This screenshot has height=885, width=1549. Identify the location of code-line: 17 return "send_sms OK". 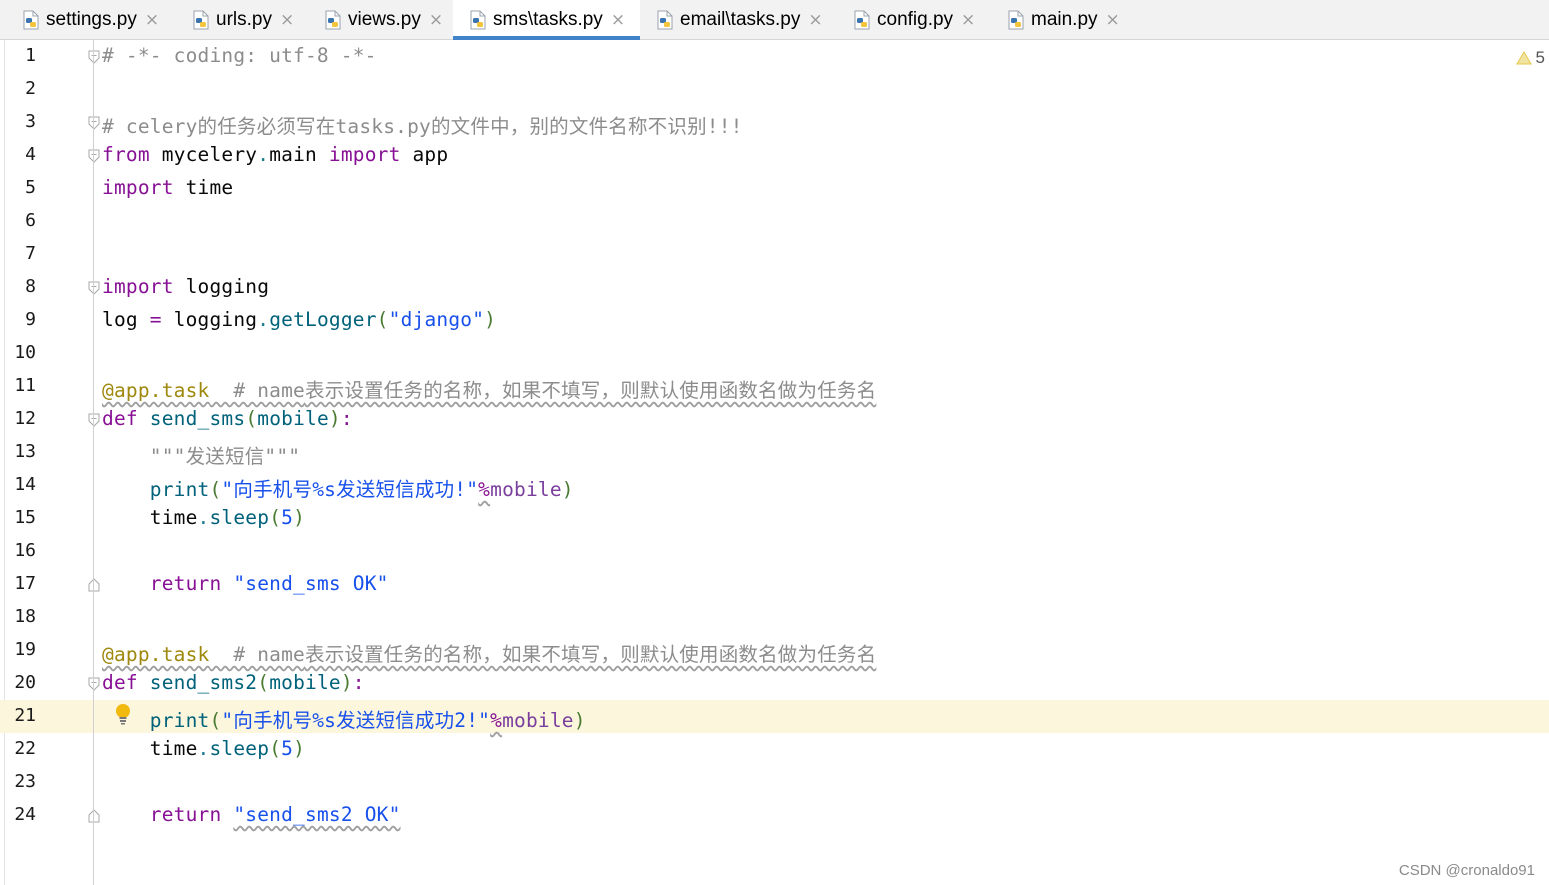
(774, 584).